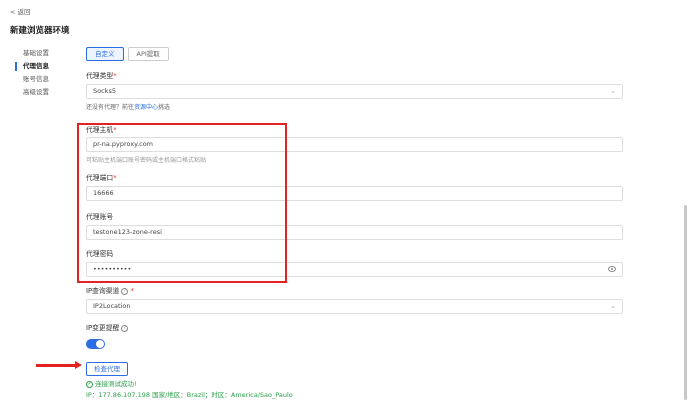 This screenshot has width=691, height=406. What do you see at coordinates (354, 91) in the screenshot?
I see `proxy-type-select: Socks5 ⌄` at bounding box center [354, 91].